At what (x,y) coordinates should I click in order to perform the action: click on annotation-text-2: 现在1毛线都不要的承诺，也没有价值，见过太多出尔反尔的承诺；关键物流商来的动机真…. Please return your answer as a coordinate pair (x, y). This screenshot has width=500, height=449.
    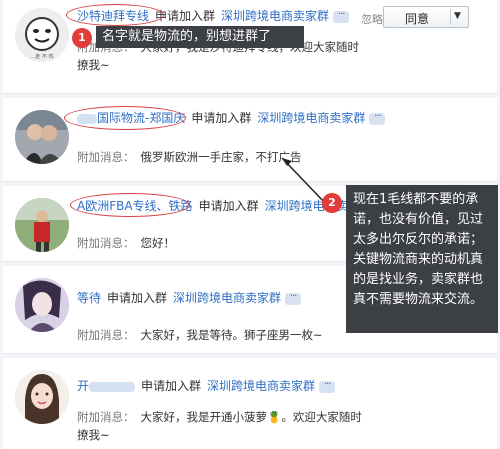
    Looking at the image, I should click on (418, 249).